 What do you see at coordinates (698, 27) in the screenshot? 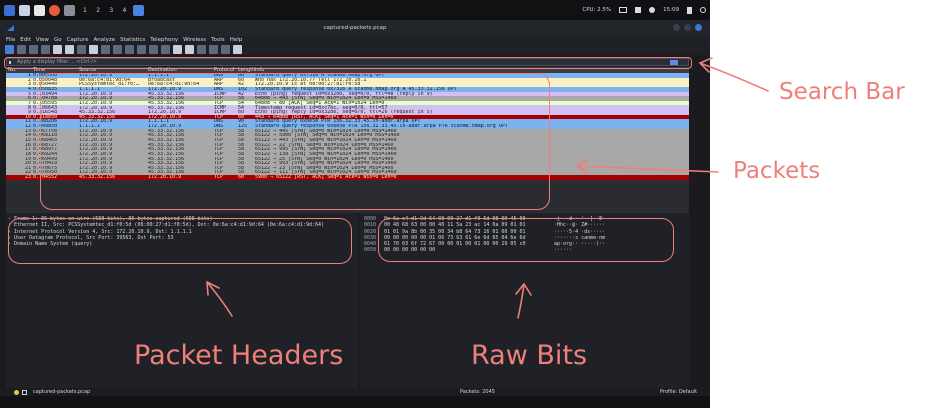
I see `close-button` at bounding box center [698, 27].